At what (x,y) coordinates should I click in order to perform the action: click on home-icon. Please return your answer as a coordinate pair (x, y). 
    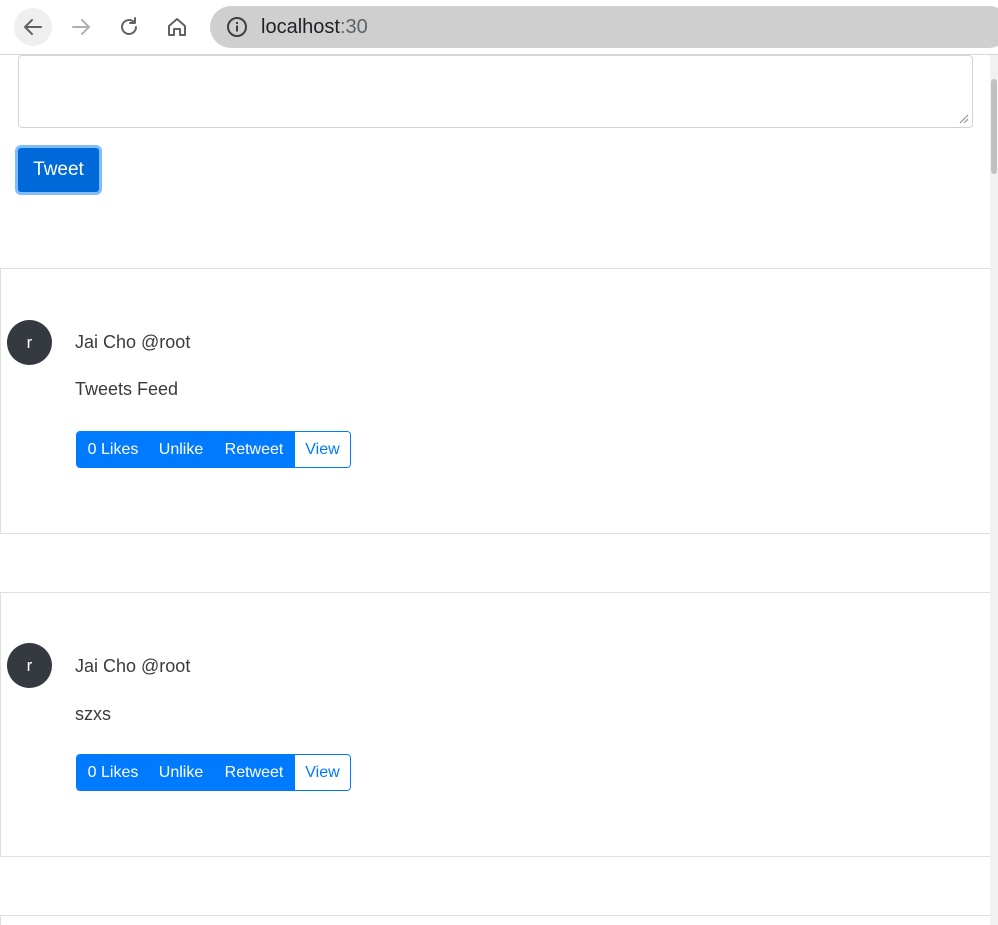
    Looking at the image, I should click on (177, 27).